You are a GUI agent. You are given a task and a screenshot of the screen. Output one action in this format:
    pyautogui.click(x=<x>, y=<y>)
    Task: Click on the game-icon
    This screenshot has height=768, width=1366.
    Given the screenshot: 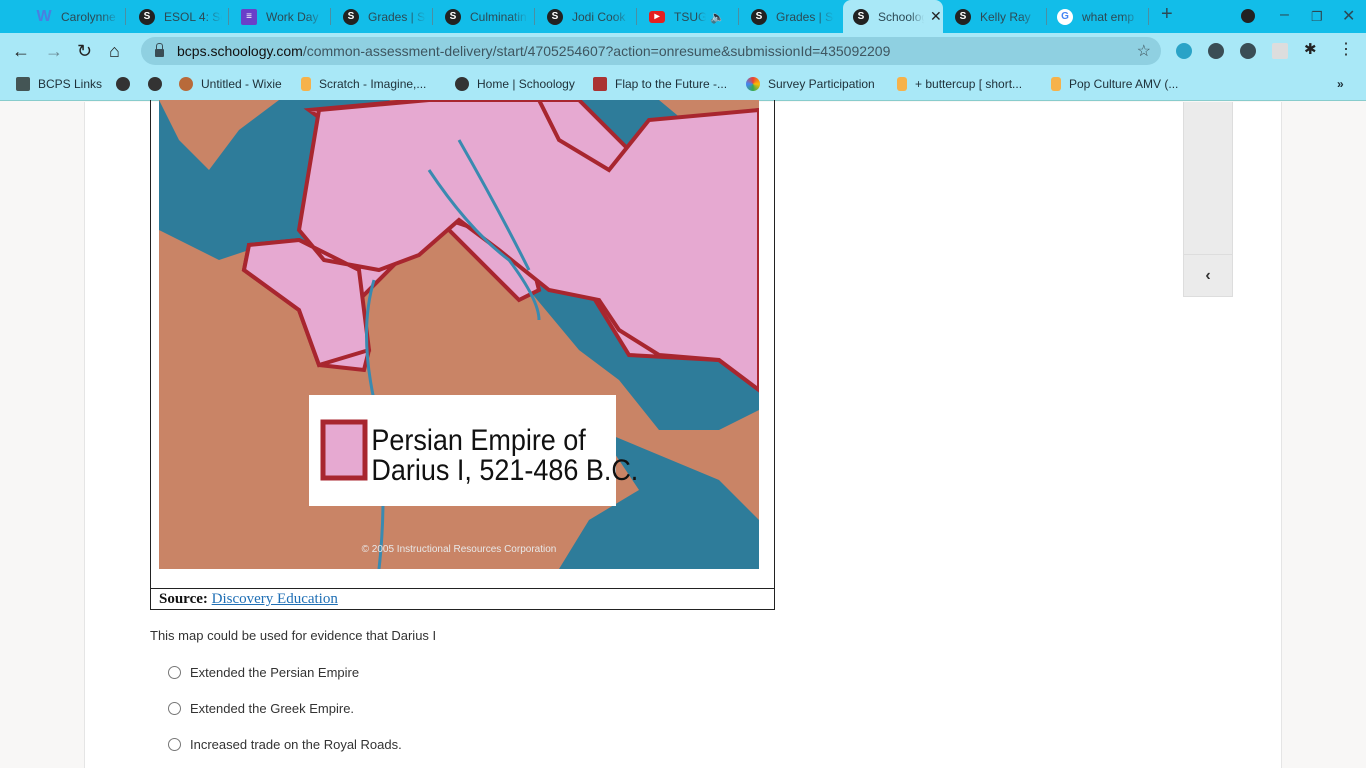 What is the action you would take?
    pyautogui.click(x=600, y=84)
    